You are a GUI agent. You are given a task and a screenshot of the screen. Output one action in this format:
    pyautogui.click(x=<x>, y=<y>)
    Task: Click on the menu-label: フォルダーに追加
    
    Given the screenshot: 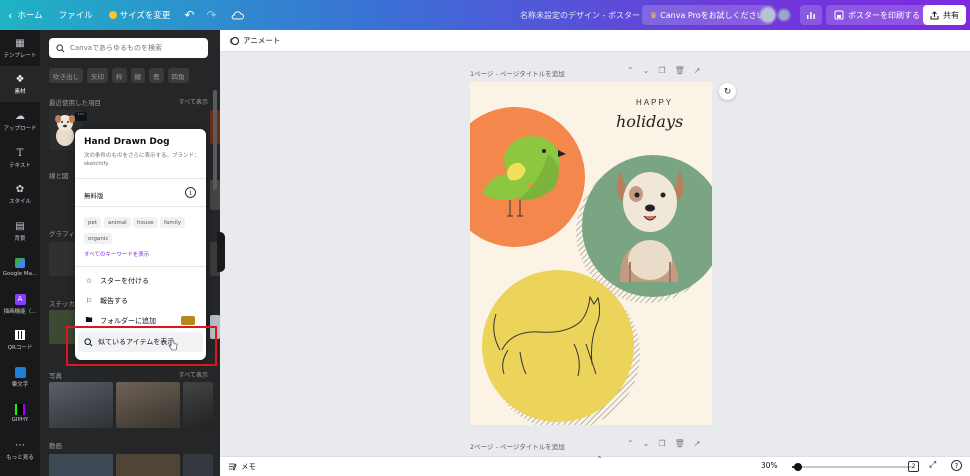 What is the action you would take?
    pyautogui.click(x=128, y=321)
    